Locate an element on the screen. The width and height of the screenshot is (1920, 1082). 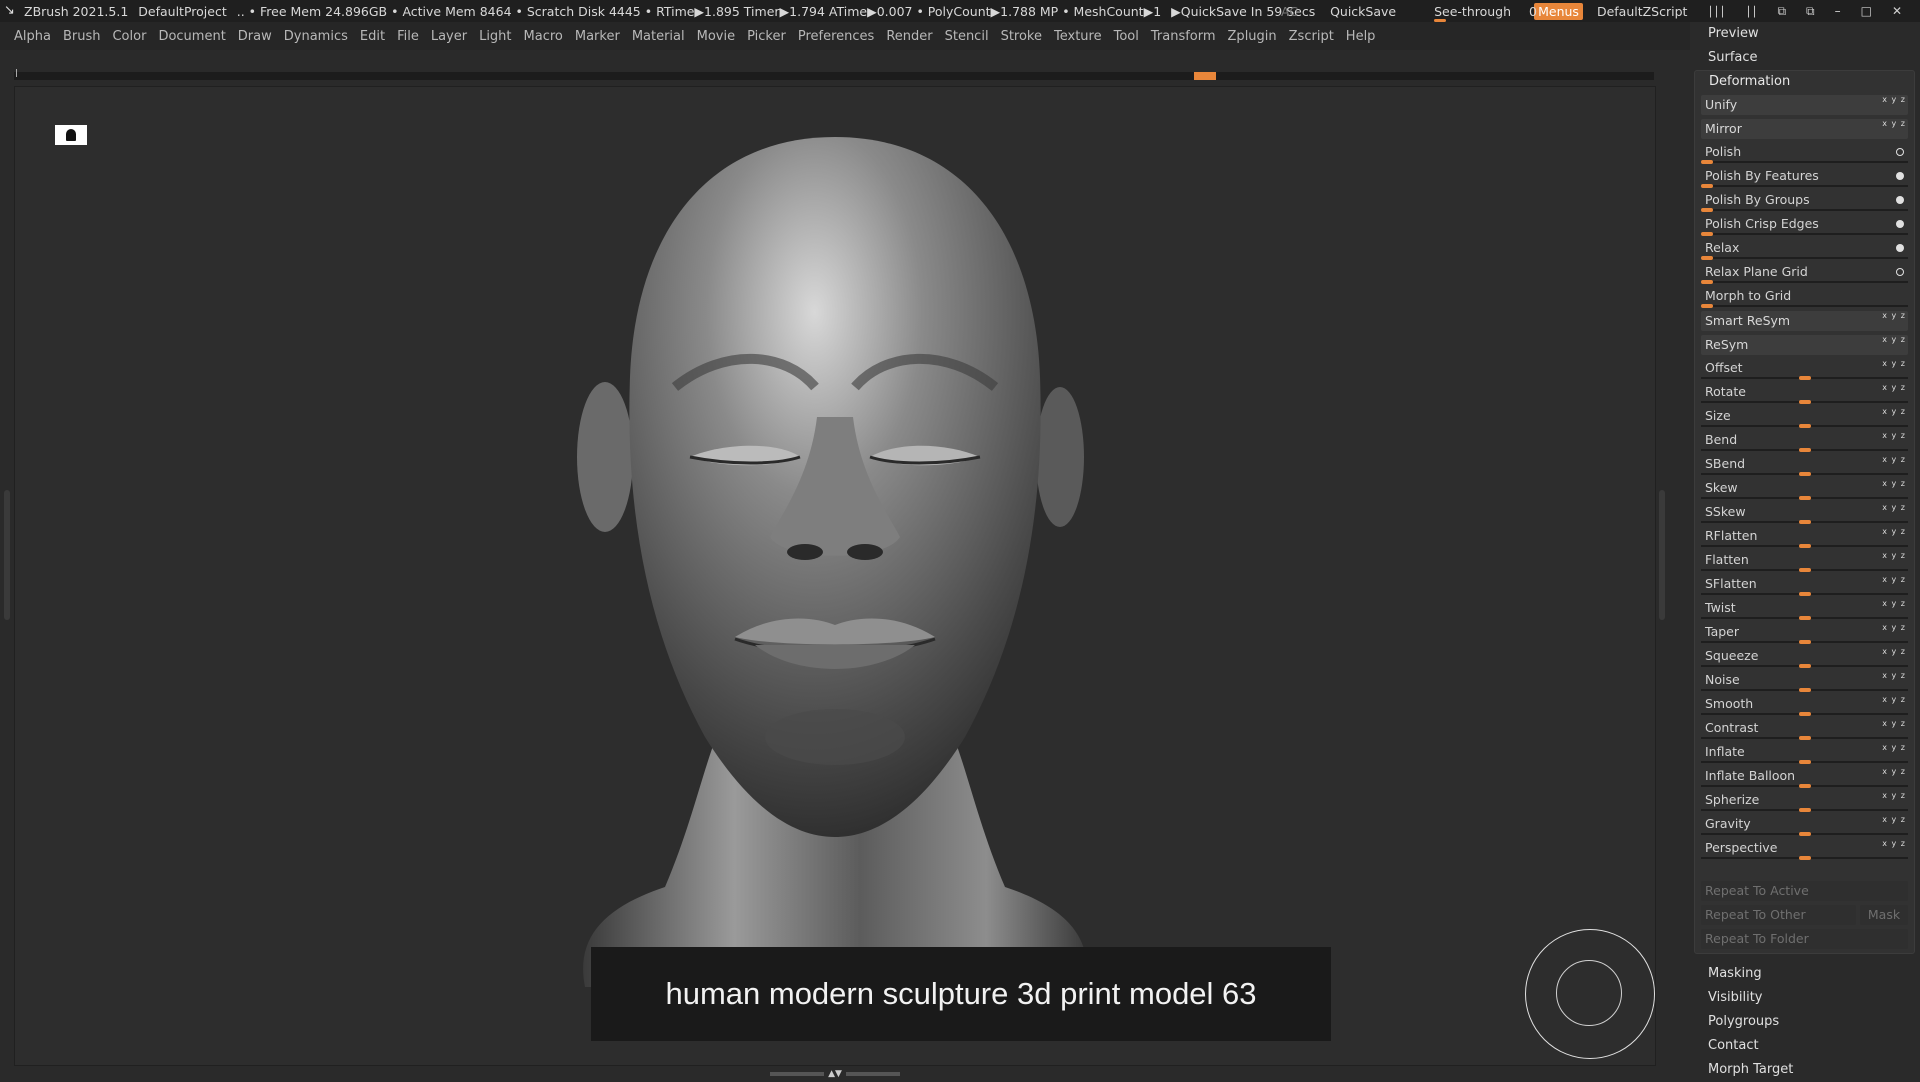
polish-crisp-edges-slider-track is located at coordinates (1804, 234).